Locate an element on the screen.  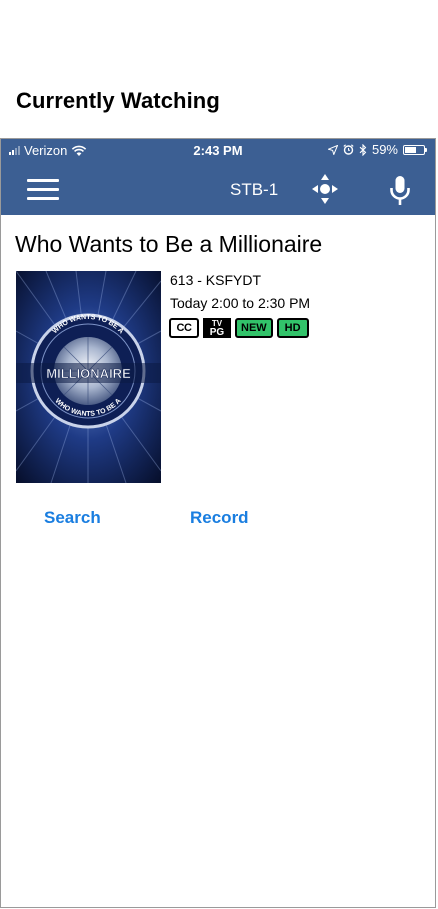
bluetooth-icon is located at coordinates (363, 149).